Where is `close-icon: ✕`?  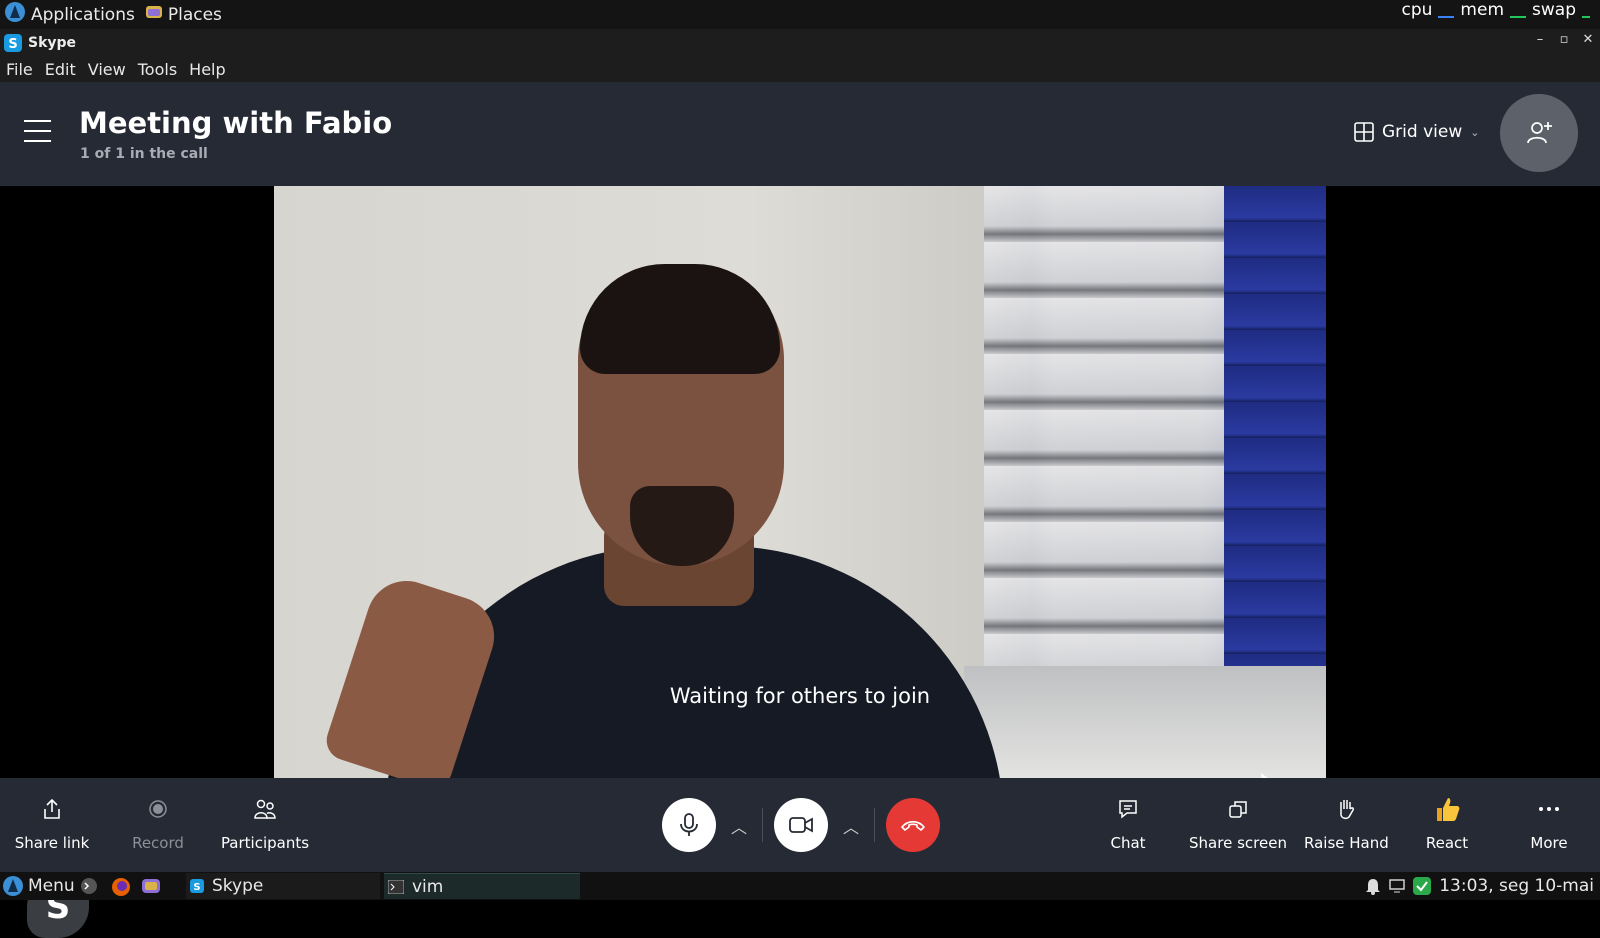 close-icon: ✕ is located at coordinates (1588, 39).